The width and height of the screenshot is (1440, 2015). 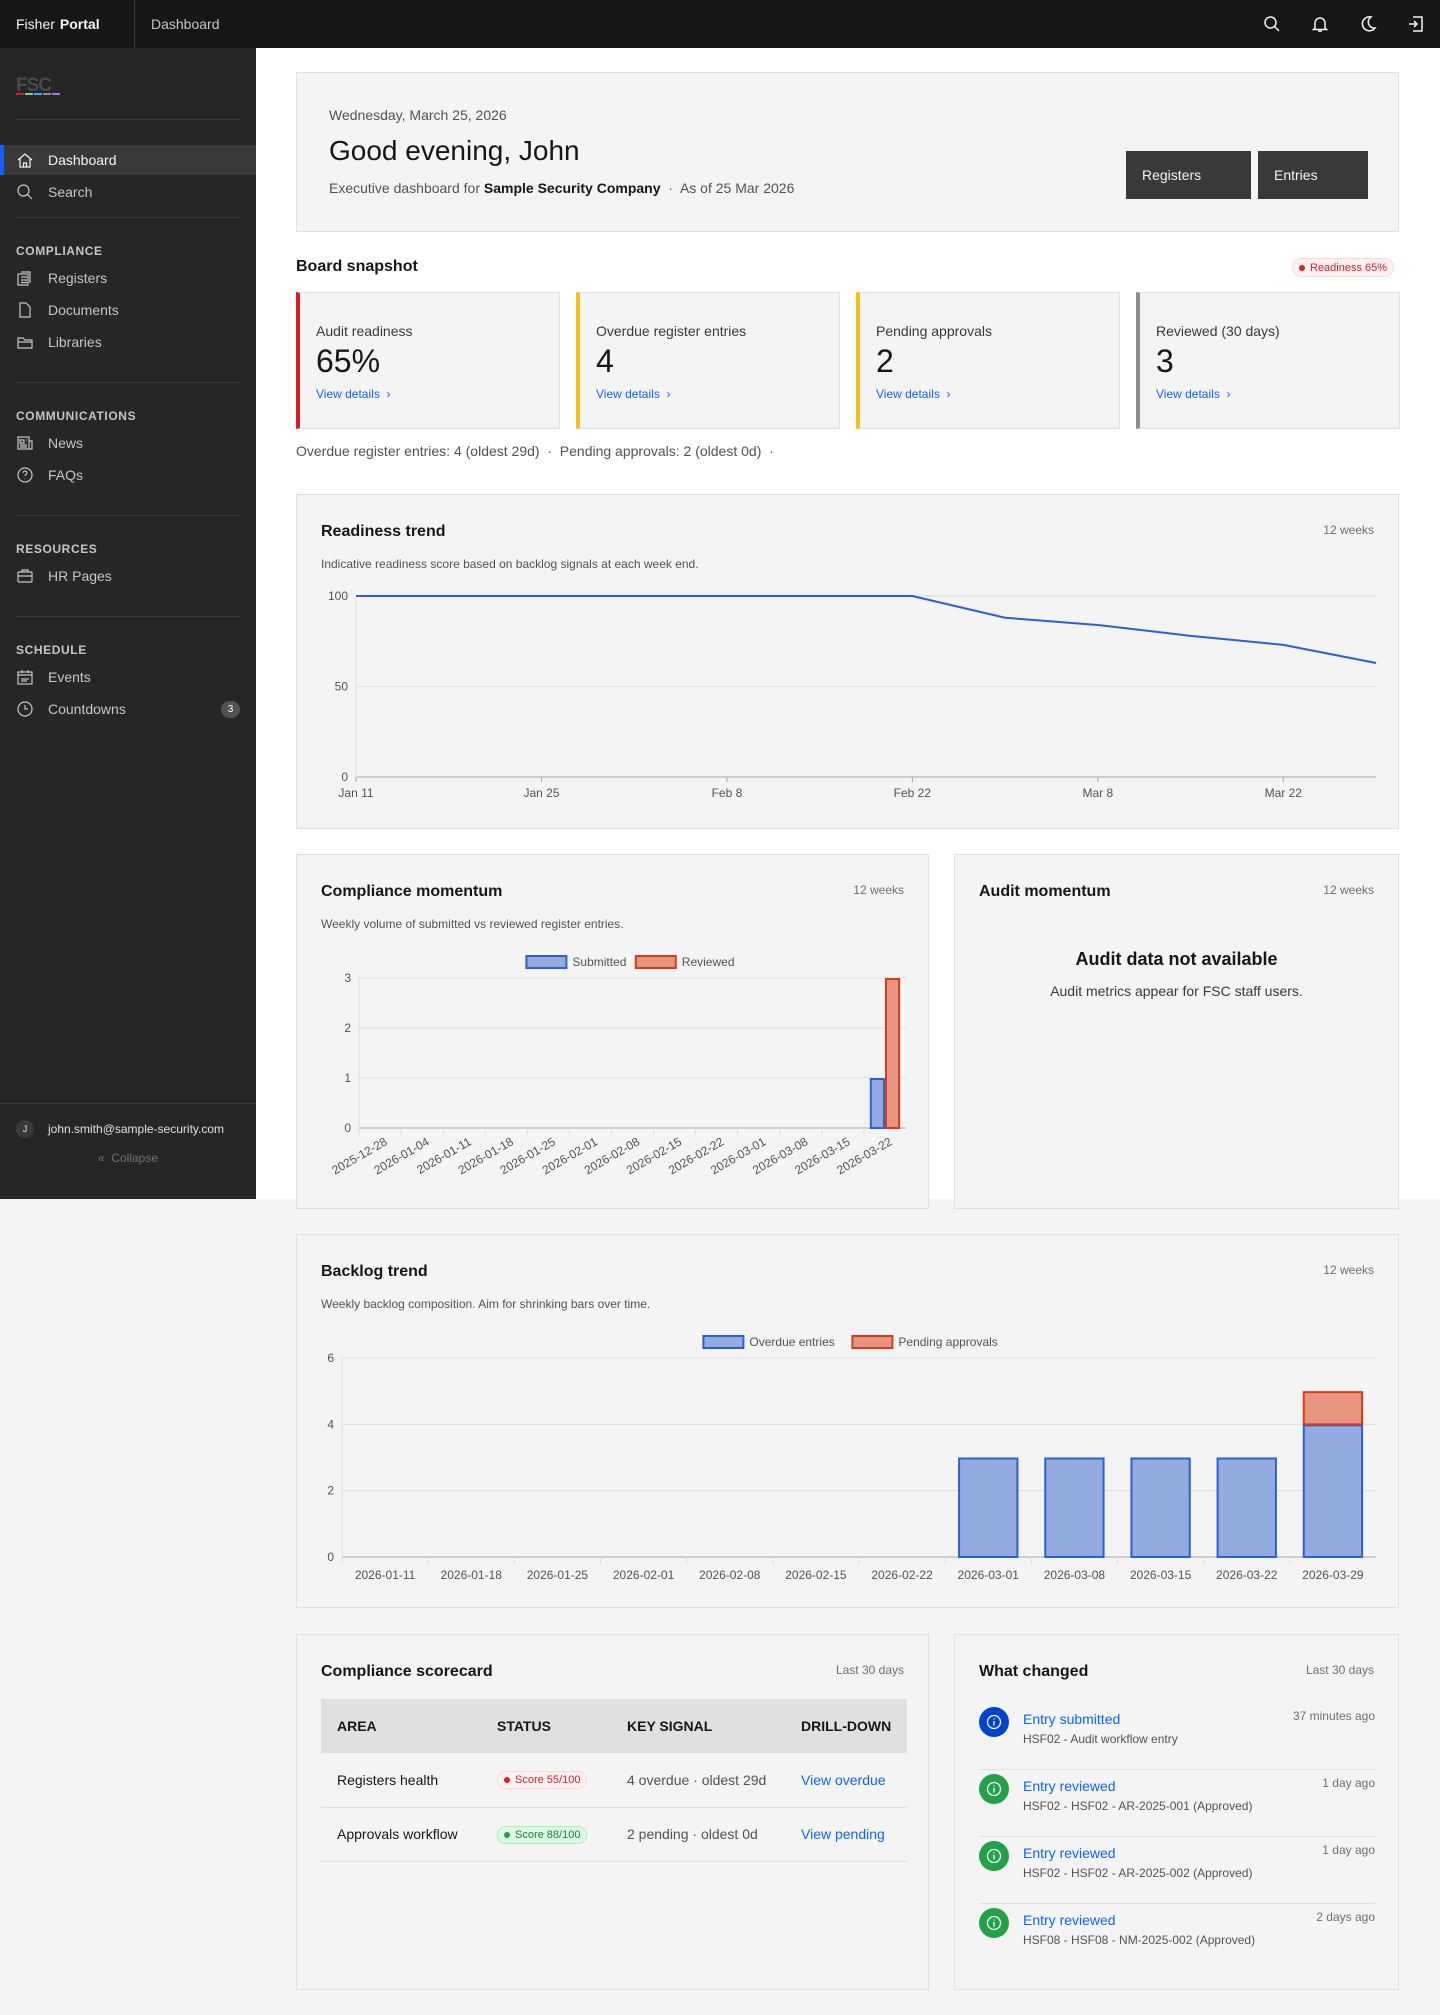 What do you see at coordinates (128, 576) in the screenshot?
I see `sidebar-item-hr-pages: HR Pages` at bounding box center [128, 576].